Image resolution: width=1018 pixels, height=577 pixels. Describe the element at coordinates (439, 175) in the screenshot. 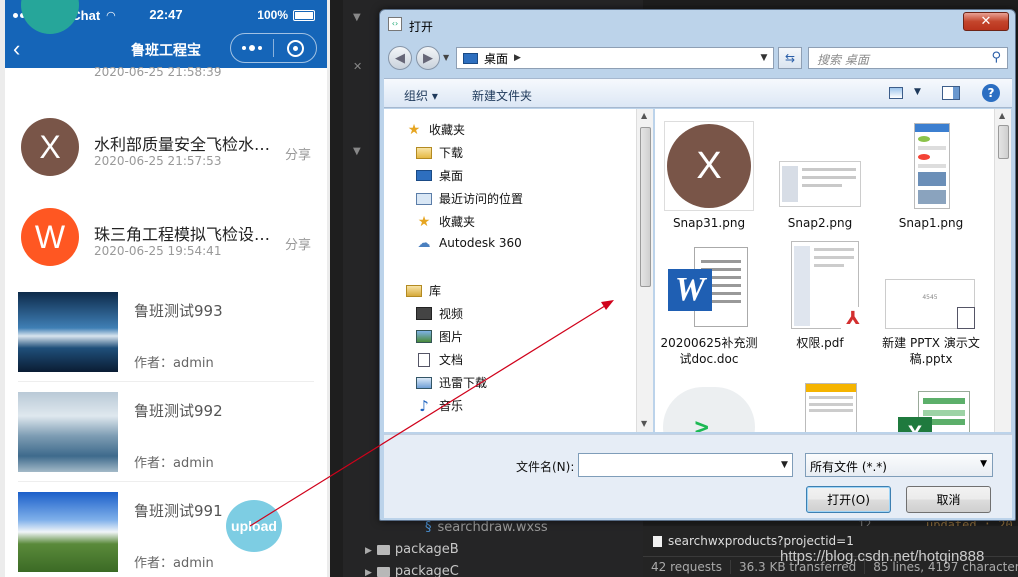

I see `nav-item-desktop: 桌面` at that location.